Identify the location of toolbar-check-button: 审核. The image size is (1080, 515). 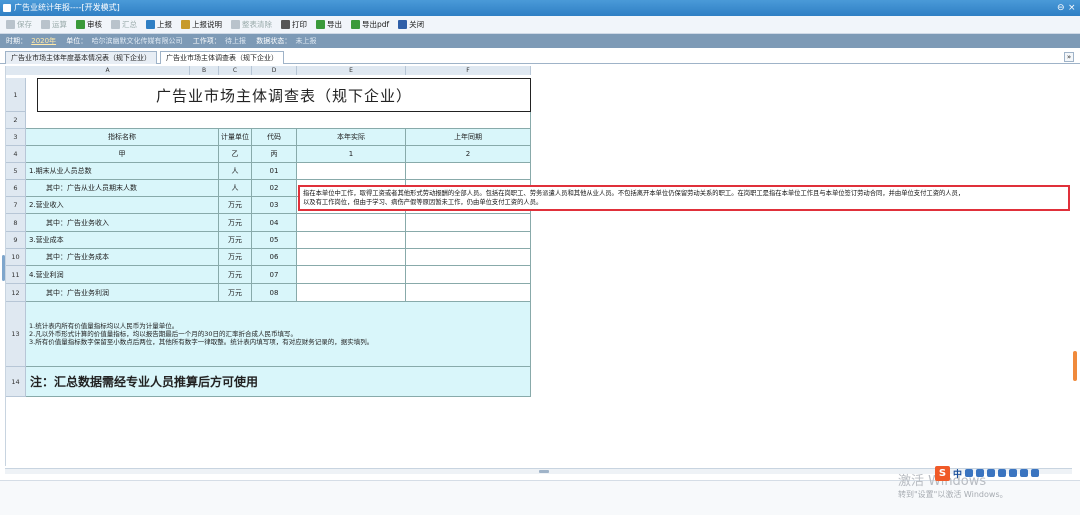
(89, 25).